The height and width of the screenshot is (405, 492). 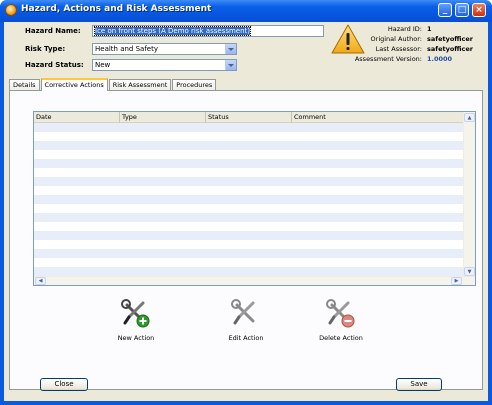 What do you see at coordinates (54, 65) in the screenshot?
I see `hazard-status-label: Hazard Status:` at bounding box center [54, 65].